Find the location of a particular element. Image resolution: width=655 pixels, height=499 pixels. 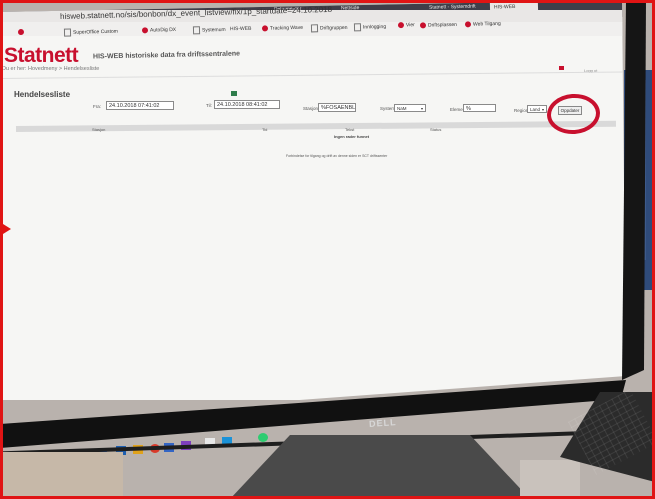

excel-export-icon is located at coordinates (234, 93).